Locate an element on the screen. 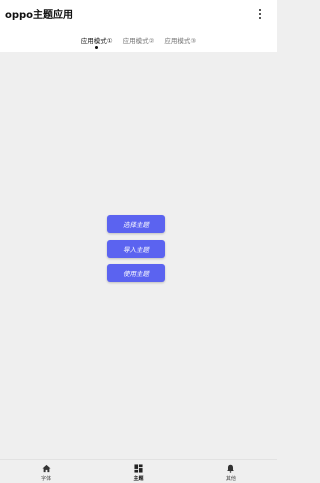 The image size is (320, 483). nav-item-font: 字体 is located at coordinates (46, 471).